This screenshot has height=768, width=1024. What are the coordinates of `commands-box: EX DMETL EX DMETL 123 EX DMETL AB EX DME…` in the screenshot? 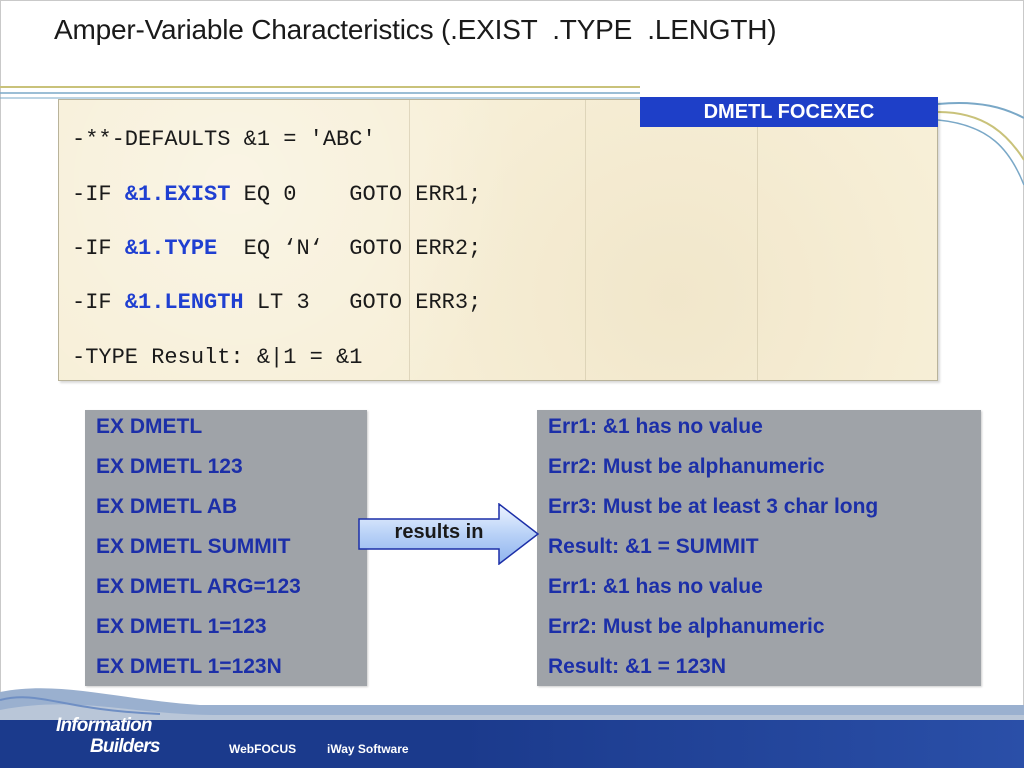 It's located at (226, 548).